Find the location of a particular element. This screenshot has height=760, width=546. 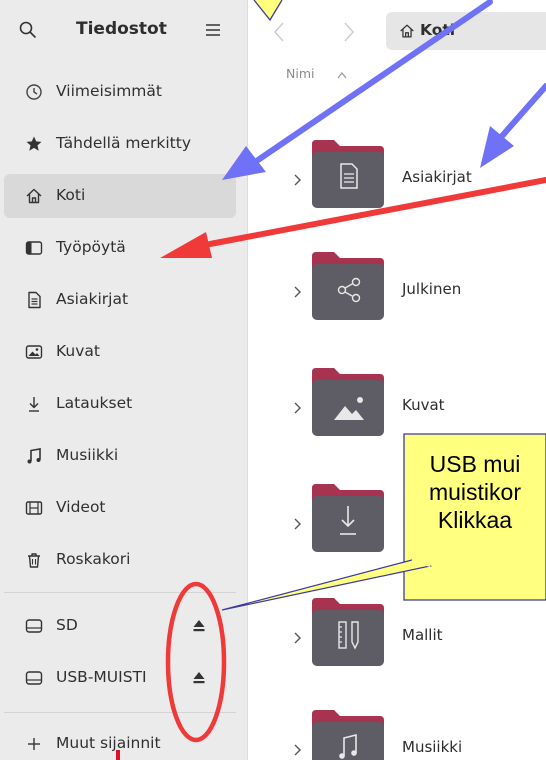

back-button is located at coordinates (279, 32).